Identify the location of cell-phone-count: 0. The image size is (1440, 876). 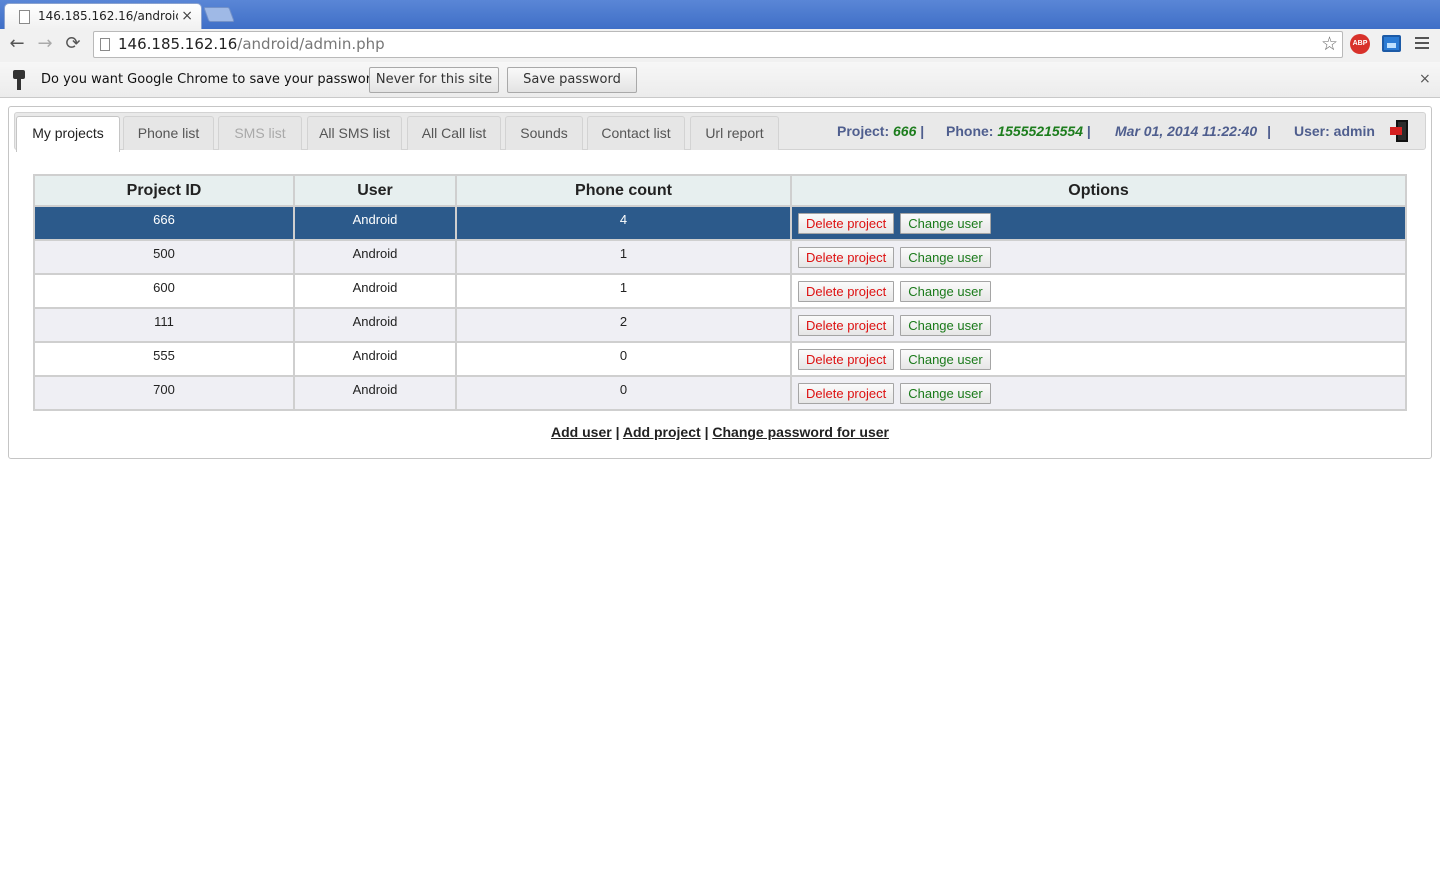
(623, 359).